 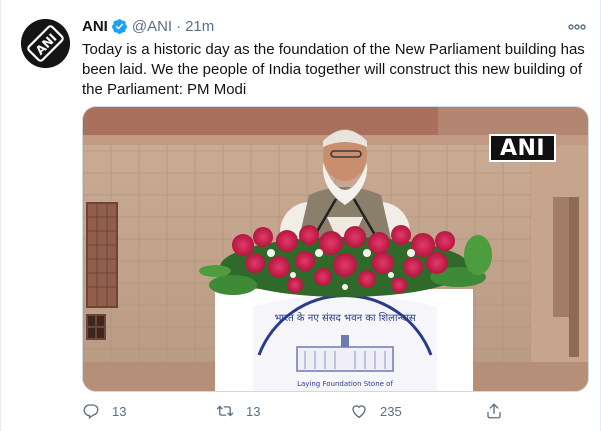 I want to click on podium-text-bottom: Laying Foundation Stone of, so click(x=345, y=384).